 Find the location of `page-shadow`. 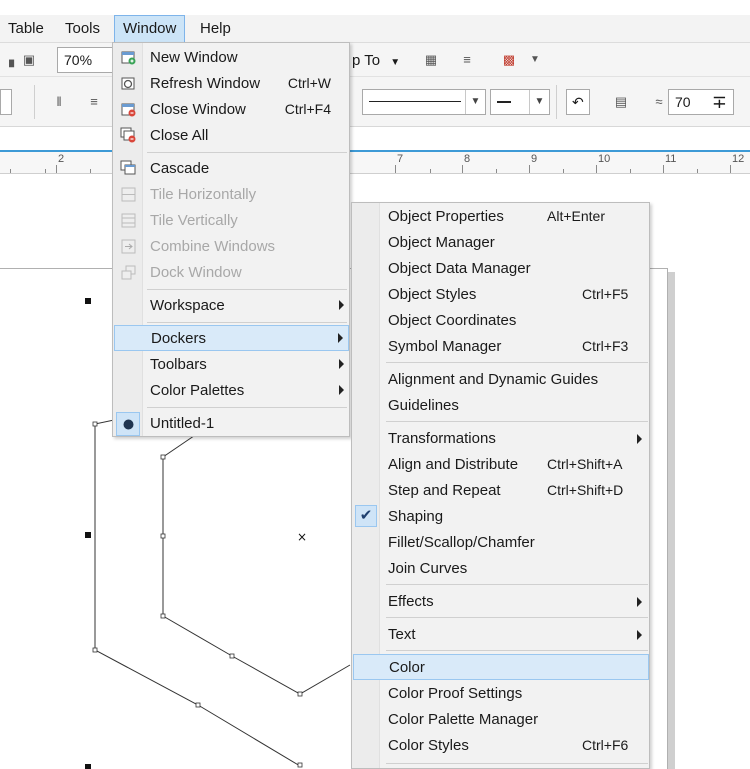

page-shadow is located at coordinates (671, 520).